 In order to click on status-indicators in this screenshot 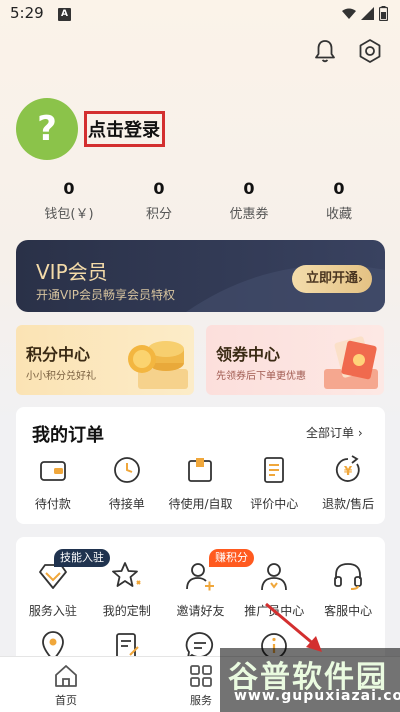, I will do `click(365, 13)`.